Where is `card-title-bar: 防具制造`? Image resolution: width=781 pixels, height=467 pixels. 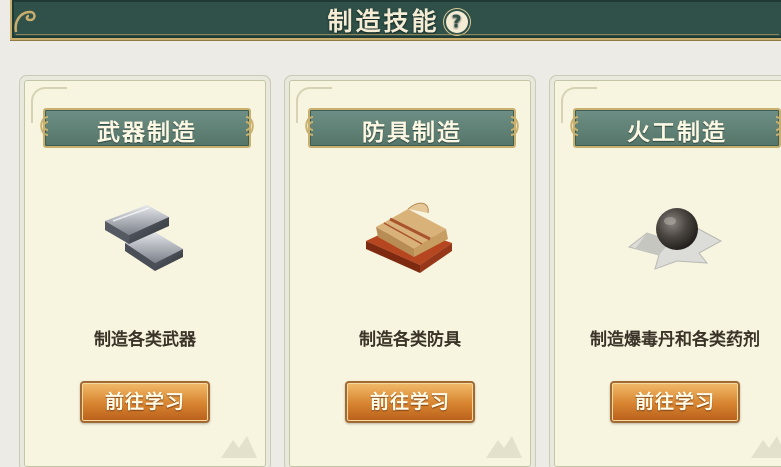 card-title-bar: 防具制造 is located at coordinates (412, 128).